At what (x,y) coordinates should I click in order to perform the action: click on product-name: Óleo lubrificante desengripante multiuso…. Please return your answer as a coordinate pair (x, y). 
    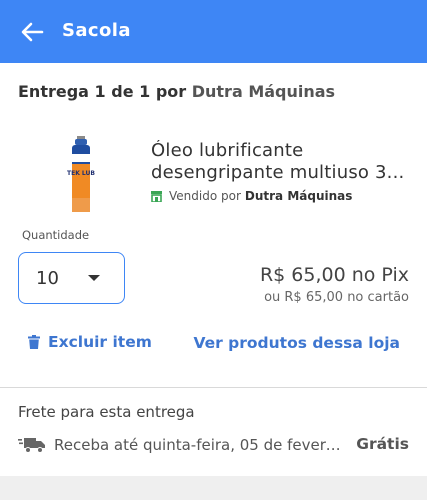
    Looking at the image, I should click on (282, 162).